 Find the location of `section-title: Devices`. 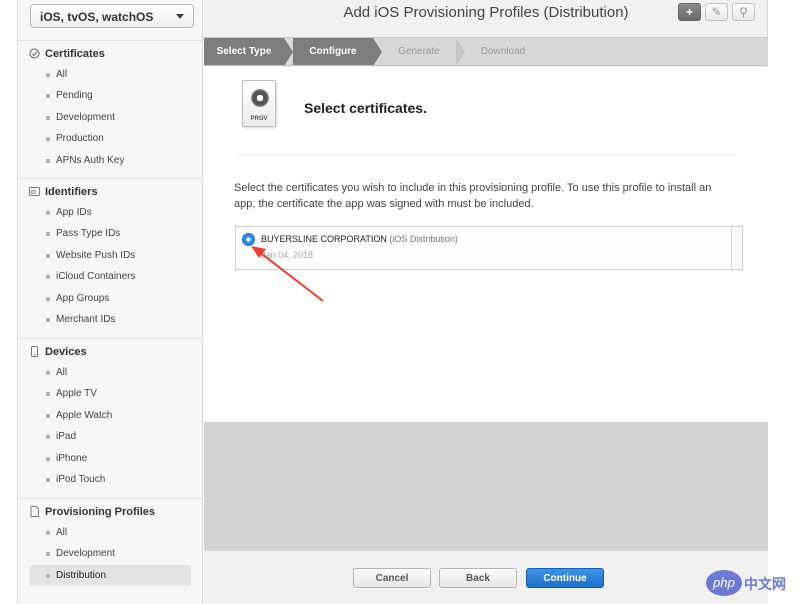

section-title: Devices is located at coordinates (66, 352).